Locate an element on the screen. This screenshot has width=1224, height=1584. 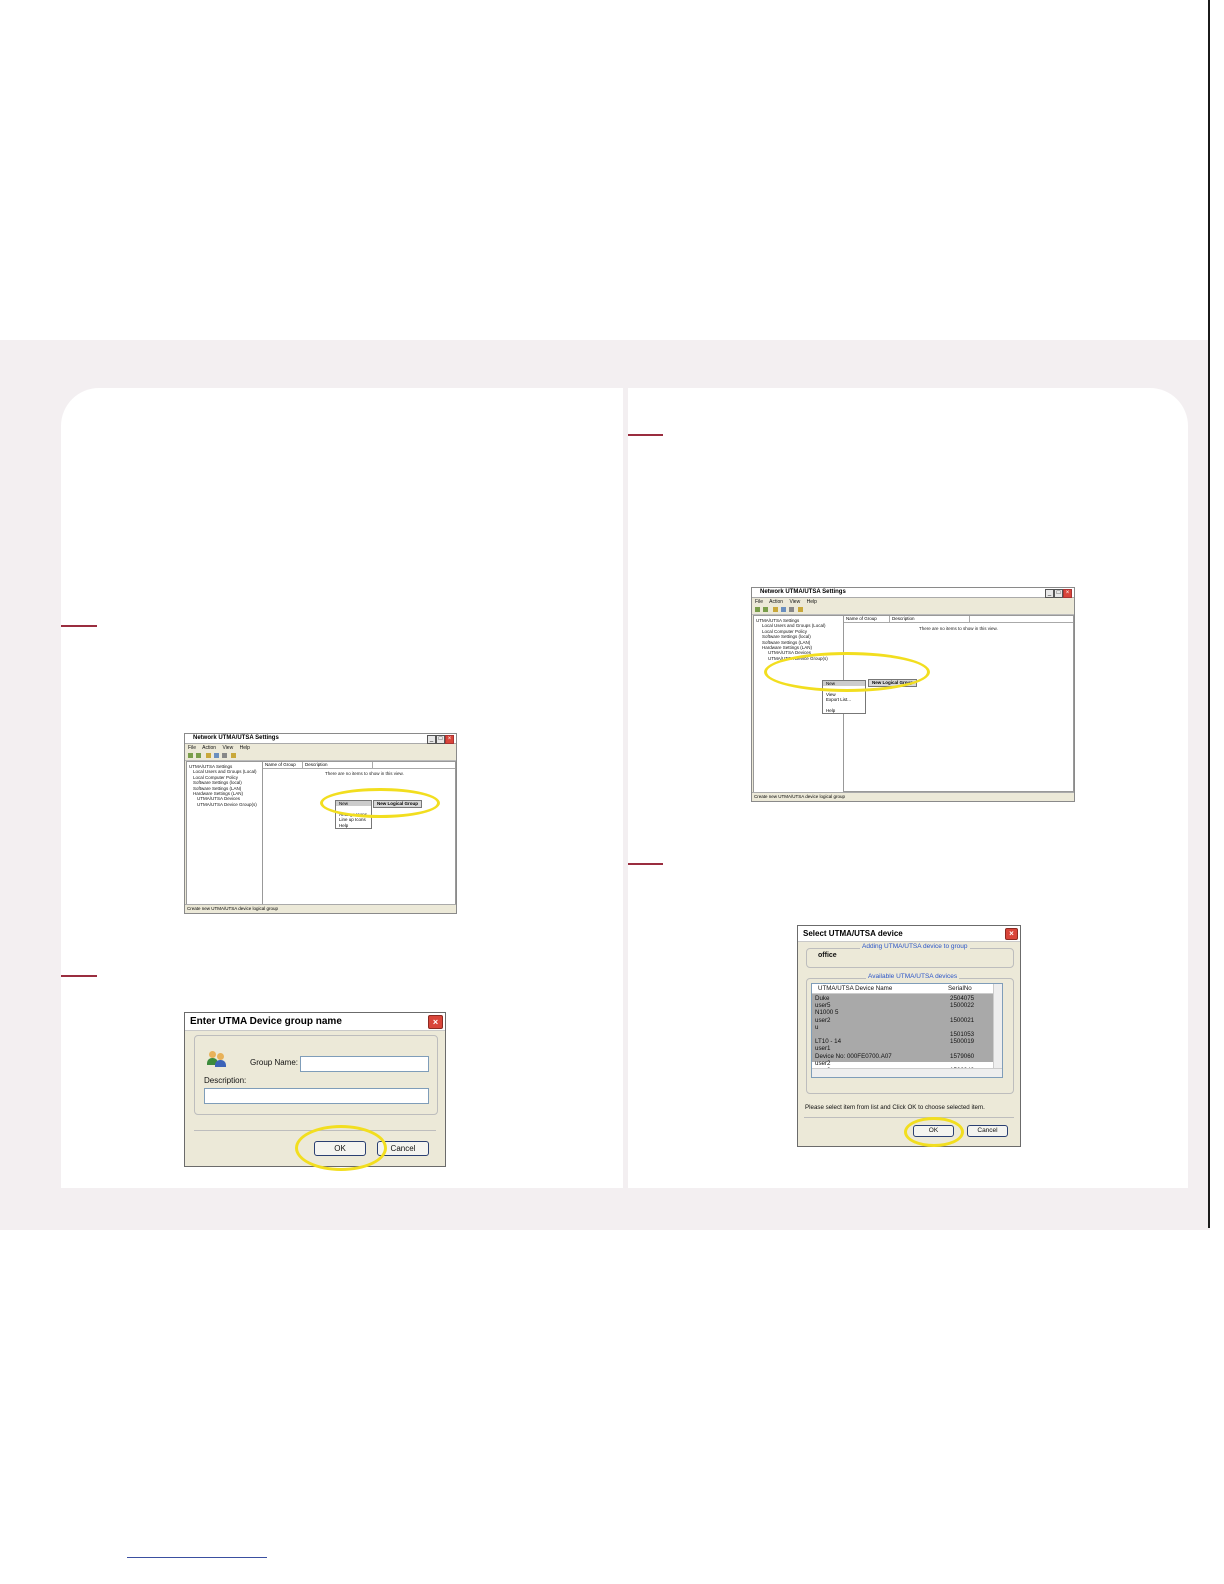
group-value: office is located at coordinates (827, 955).